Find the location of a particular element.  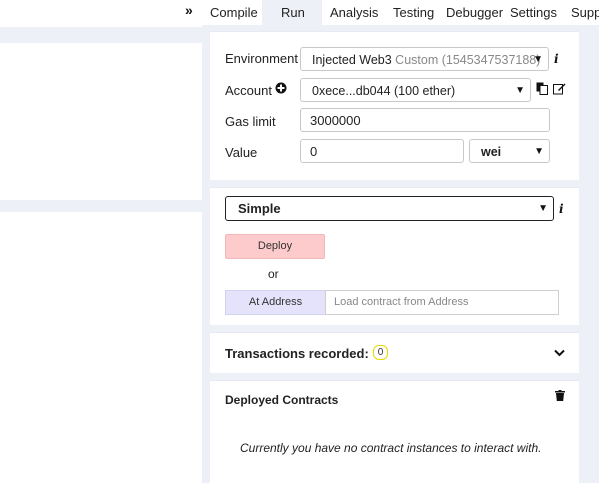

value-unit-select: wei ▼ is located at coordinates (509, 151).